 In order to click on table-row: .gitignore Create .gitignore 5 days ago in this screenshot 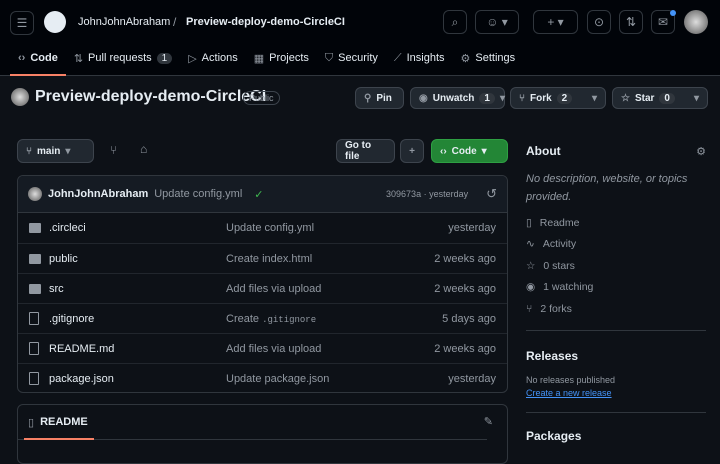, I will do `click(262, 318)`.